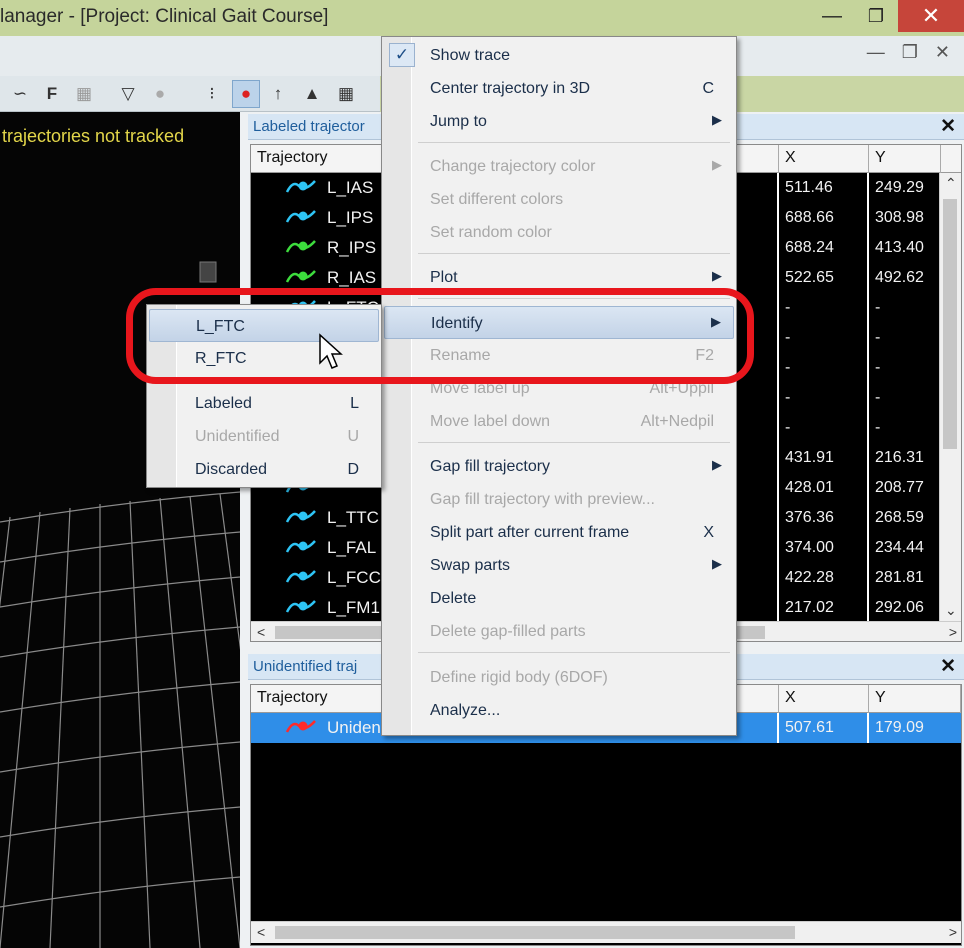  What do you see at coordinates (823, 218) in the screenshot?
I see `x-value: 688.66` at bounding box center [823, 218].